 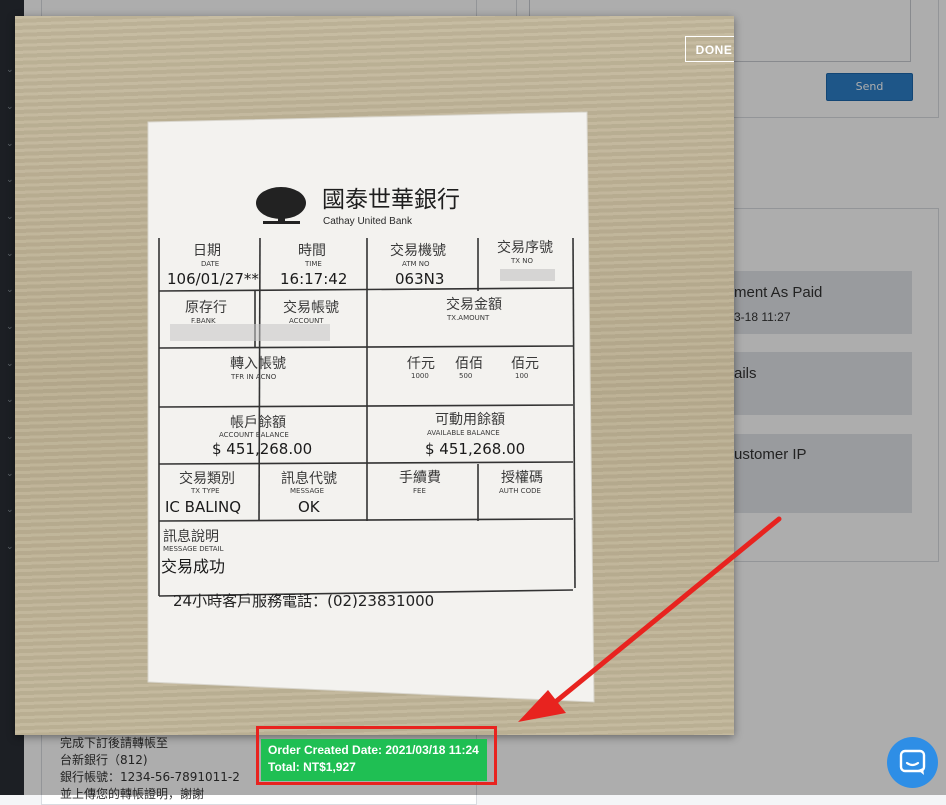 What do you see at coordinates (373, 750) in the screenshot?
I see `order-created-date: Order Created Date: 2021/03/18 11:24` at bounding box center [373, 750].